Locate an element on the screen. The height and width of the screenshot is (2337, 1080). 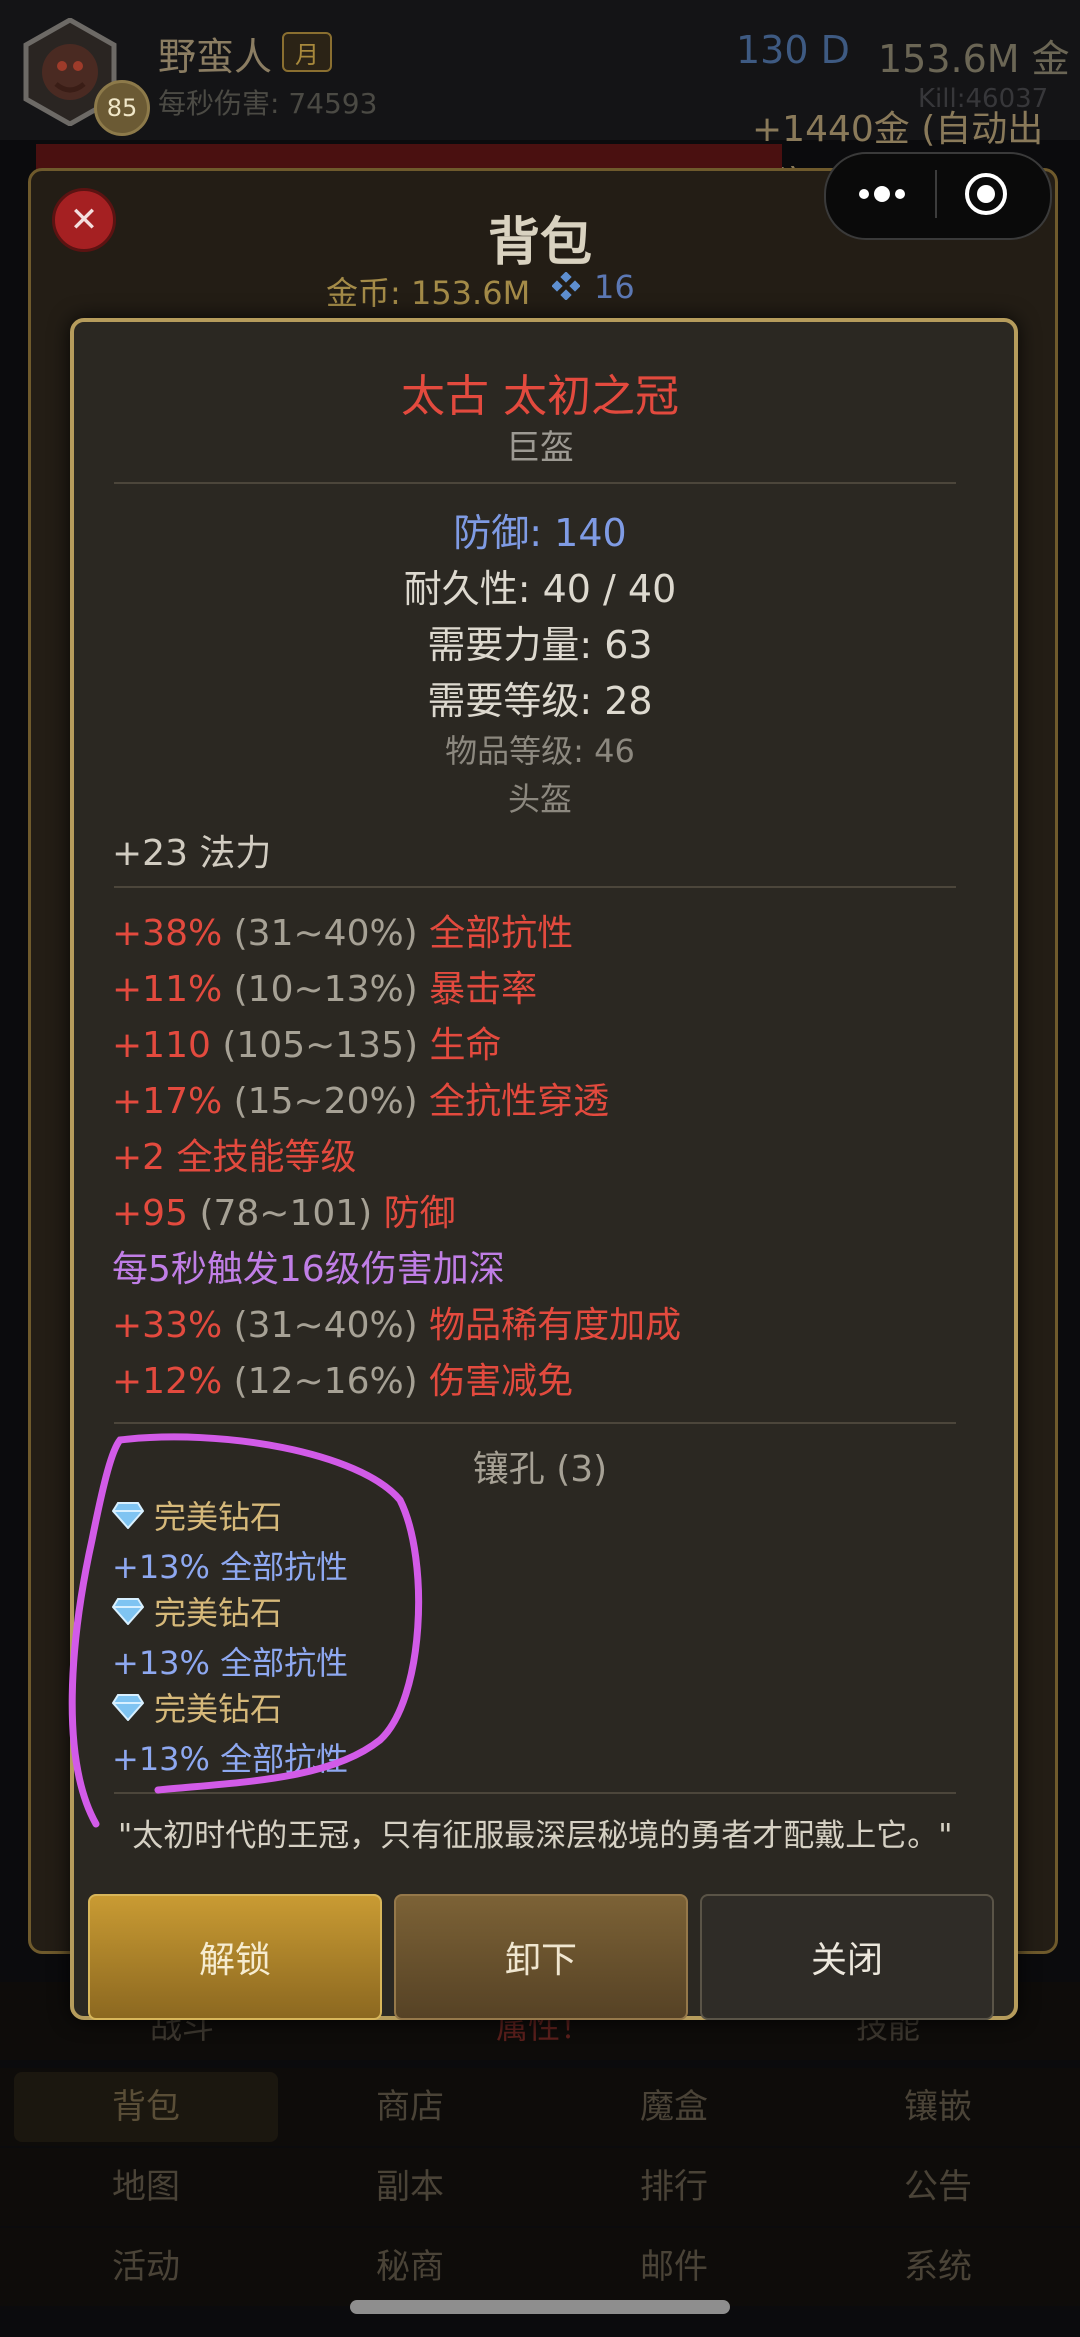
gem-icon is located at coordinates (566, 286).